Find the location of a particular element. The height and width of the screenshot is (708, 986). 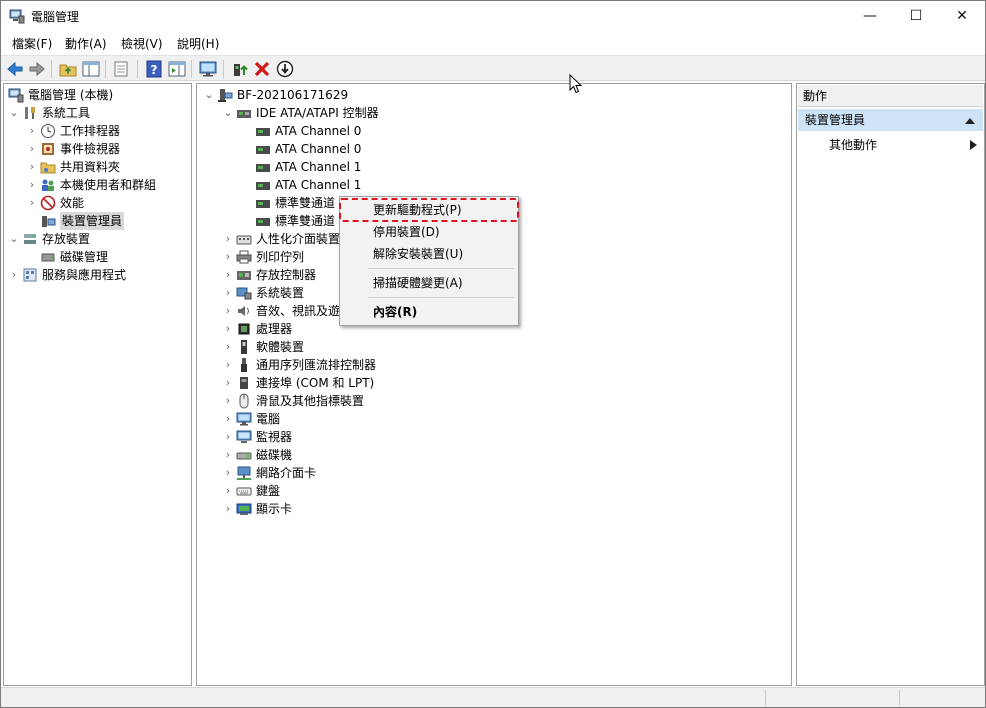

tree-item-label: 服務與應用程式 is located at coordinates (84, 275).